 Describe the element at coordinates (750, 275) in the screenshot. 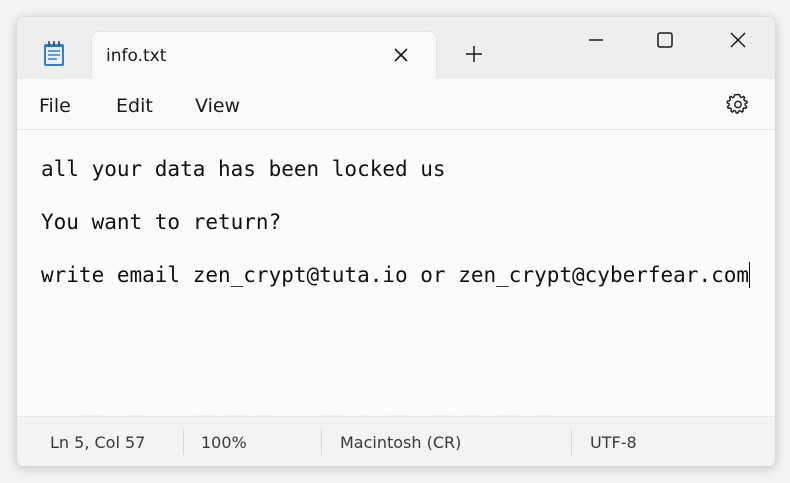

I see `text-caret` at that location.